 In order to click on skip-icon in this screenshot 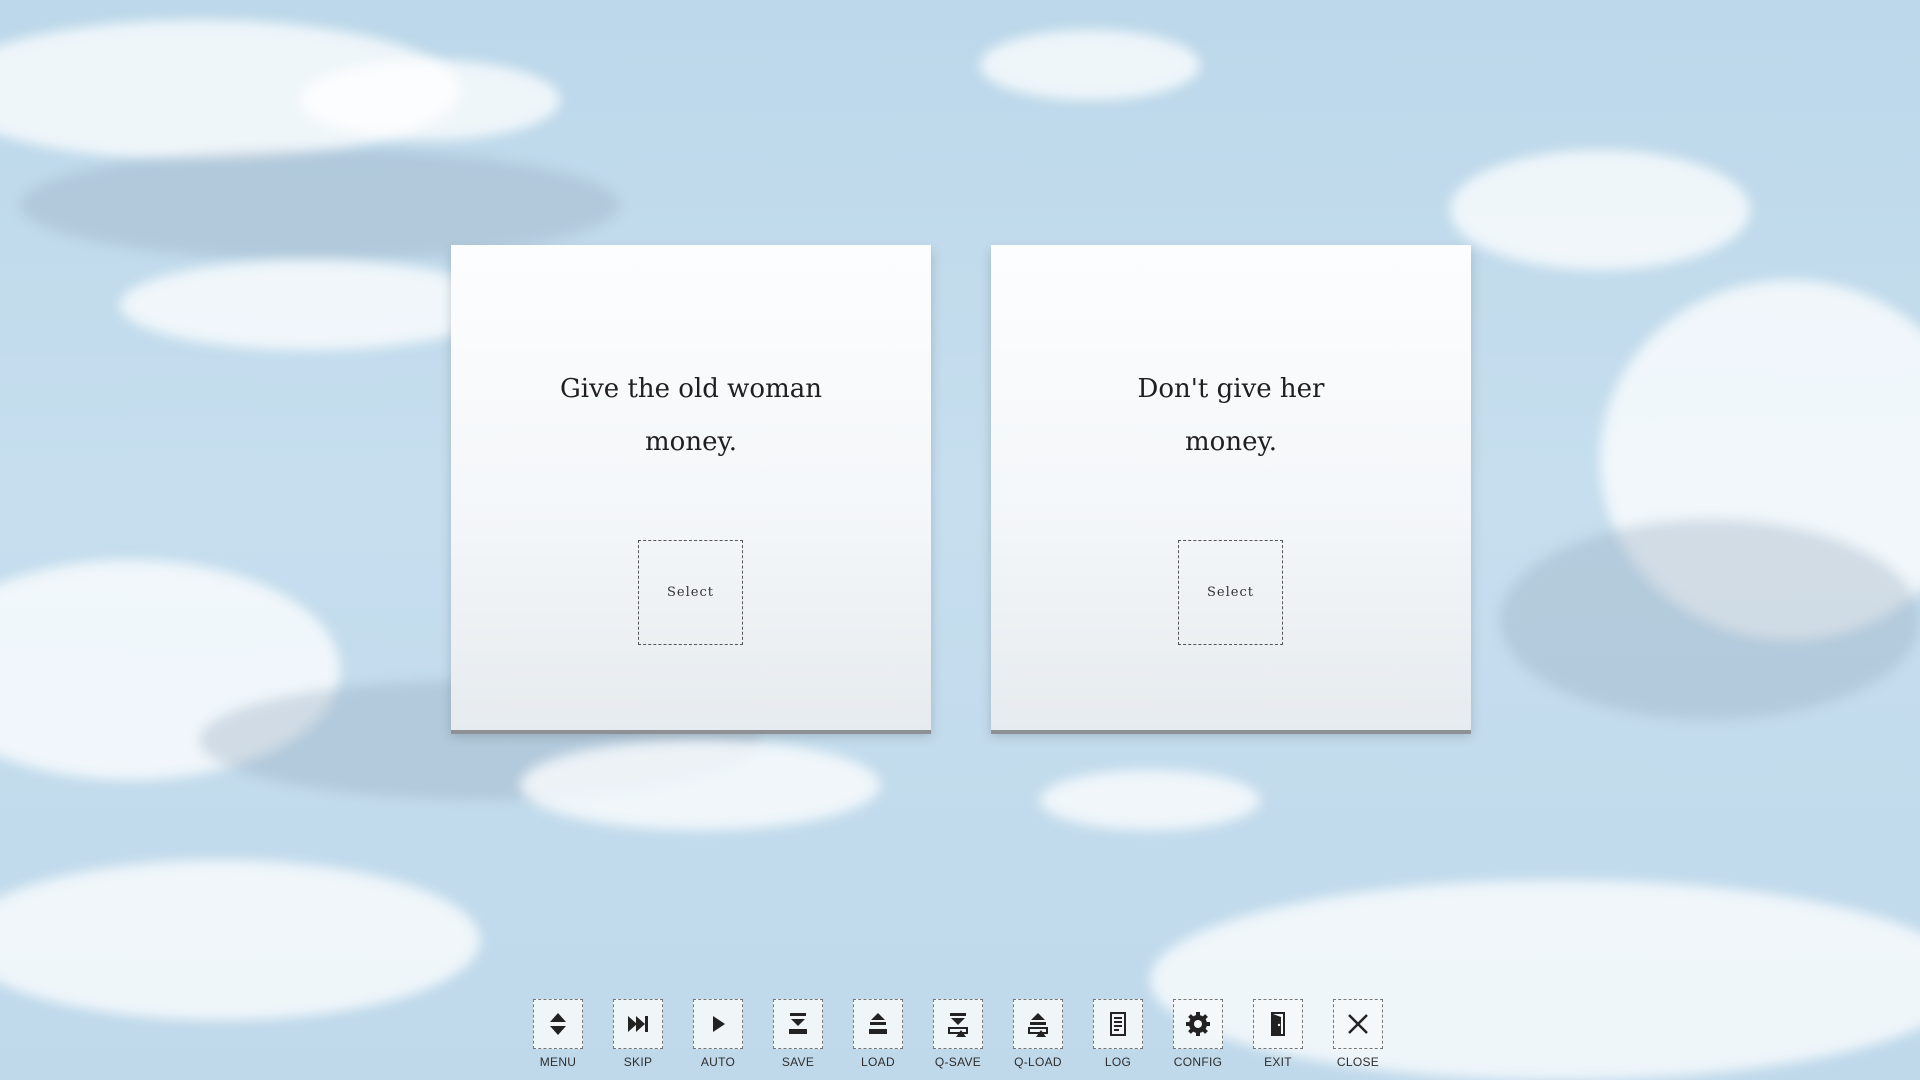, I will do `click(638, 1024)`.